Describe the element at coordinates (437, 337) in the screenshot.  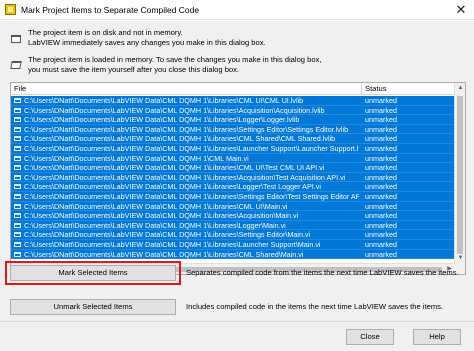
I see `help-button: Help` at that location.